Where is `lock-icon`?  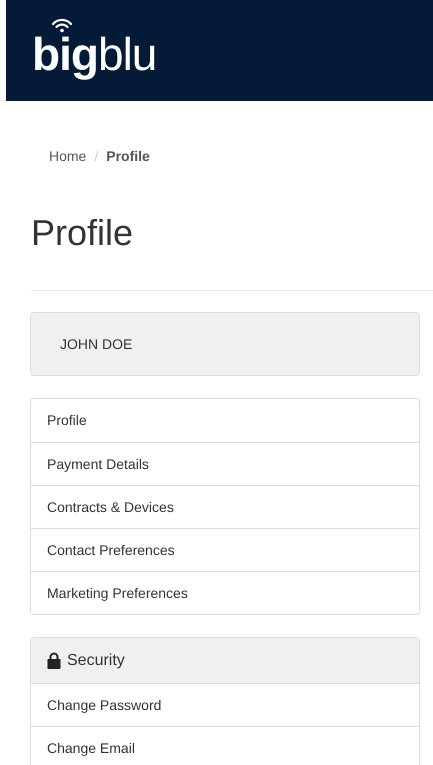 lock-icon is located at coordinates (54, 660).